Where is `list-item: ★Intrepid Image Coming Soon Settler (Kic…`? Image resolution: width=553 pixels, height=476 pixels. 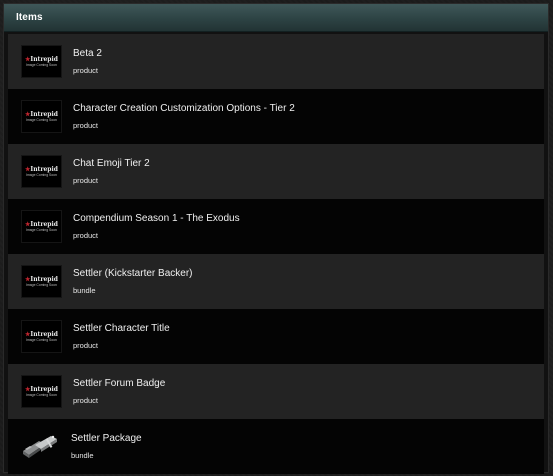 list-item: ★Intrepid Image Coming Soon Settler (Kic… is located at coordinates (276, 281).